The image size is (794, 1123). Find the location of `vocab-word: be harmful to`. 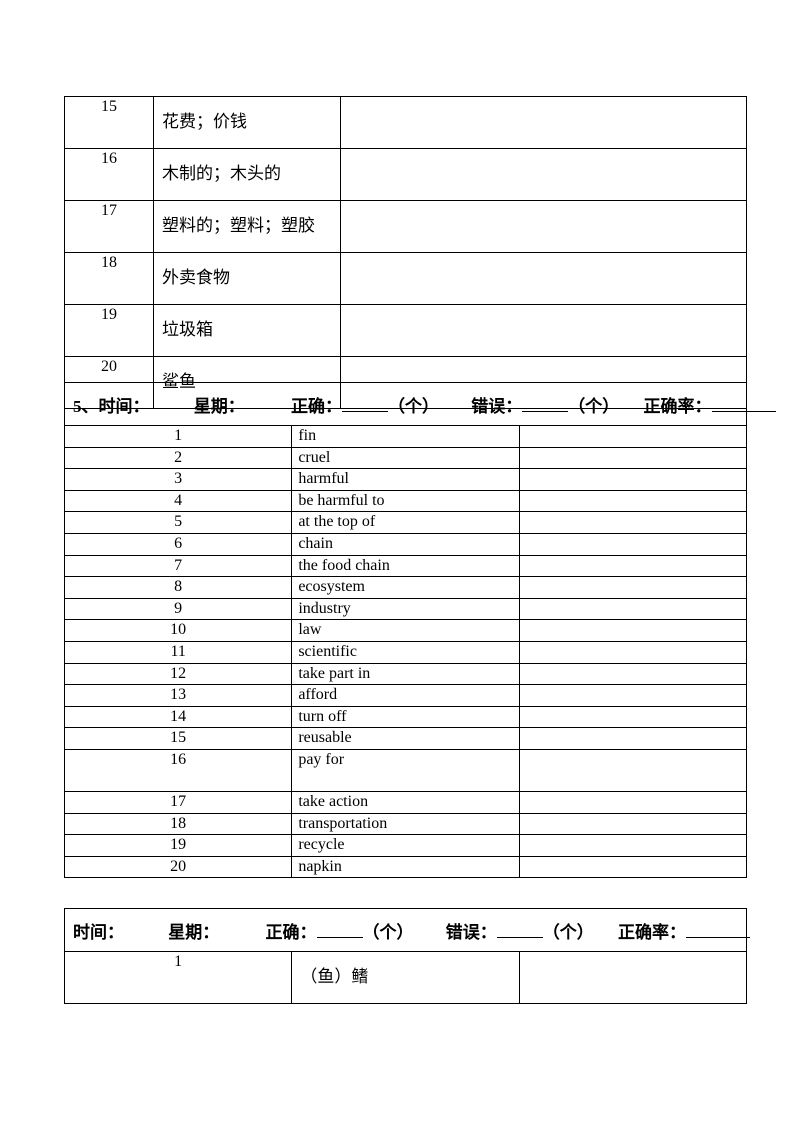

vocab-word: be harmful to is located at coordinates (405, 501).